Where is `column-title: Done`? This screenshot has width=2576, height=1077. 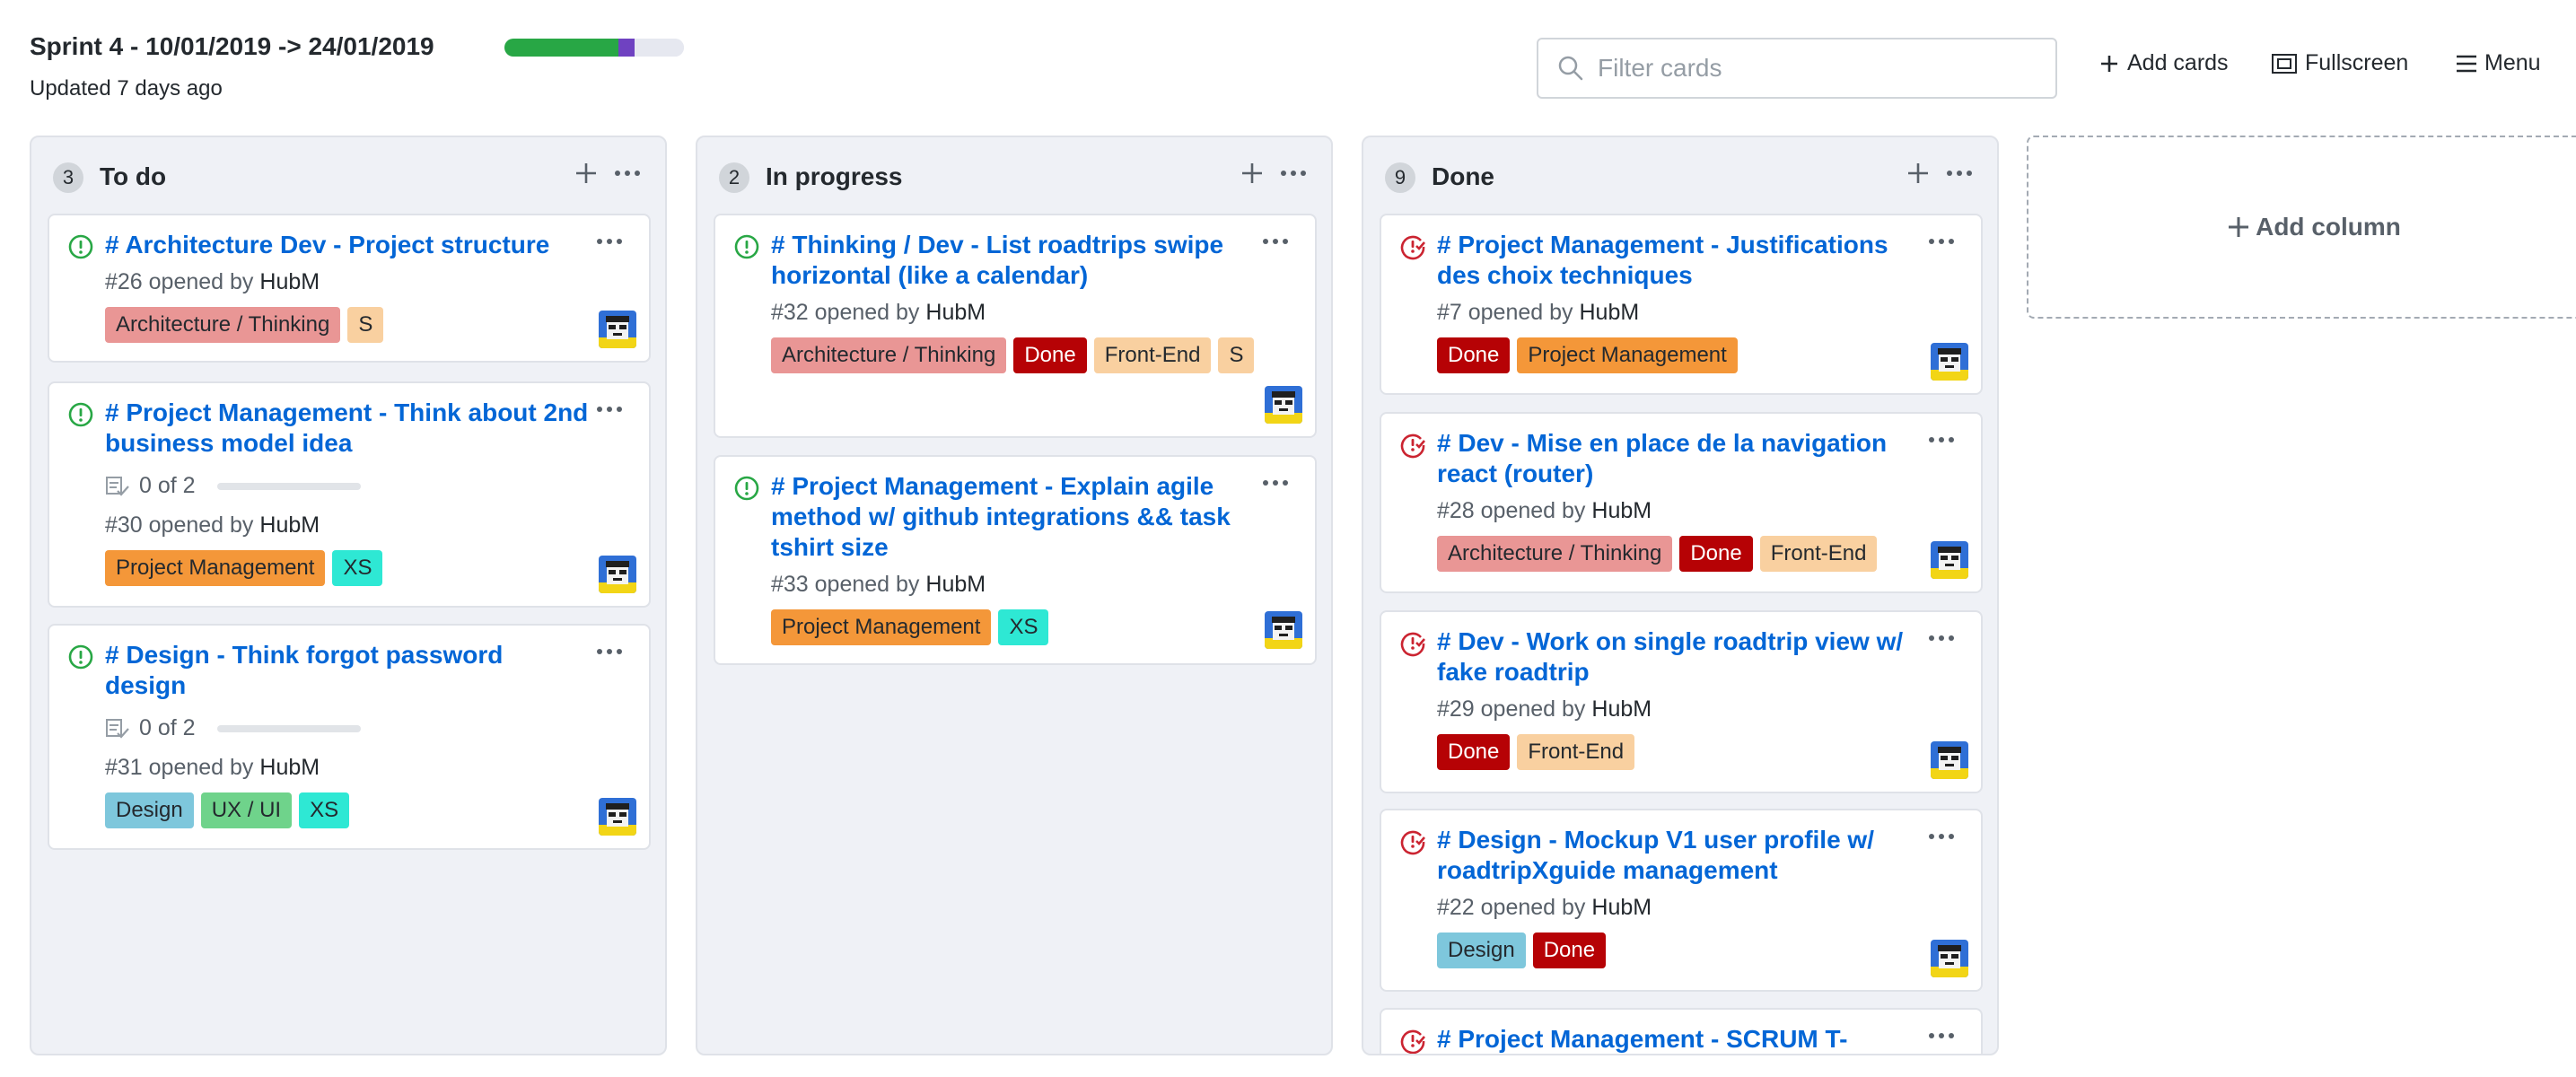 column-title: Done is located at coordinates (1463, 176).